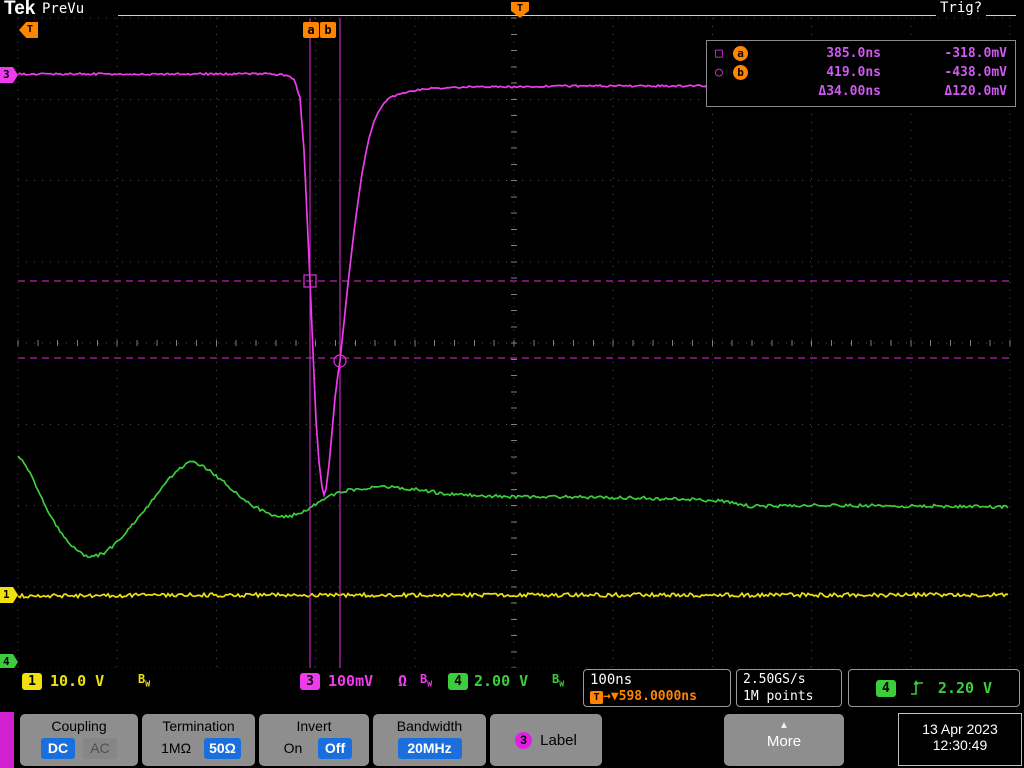 The image size is (1024, 768). Describe the element at coordinates (961, 8) in the screenshot. I see `trigger-status-label: Trig?` at that location.